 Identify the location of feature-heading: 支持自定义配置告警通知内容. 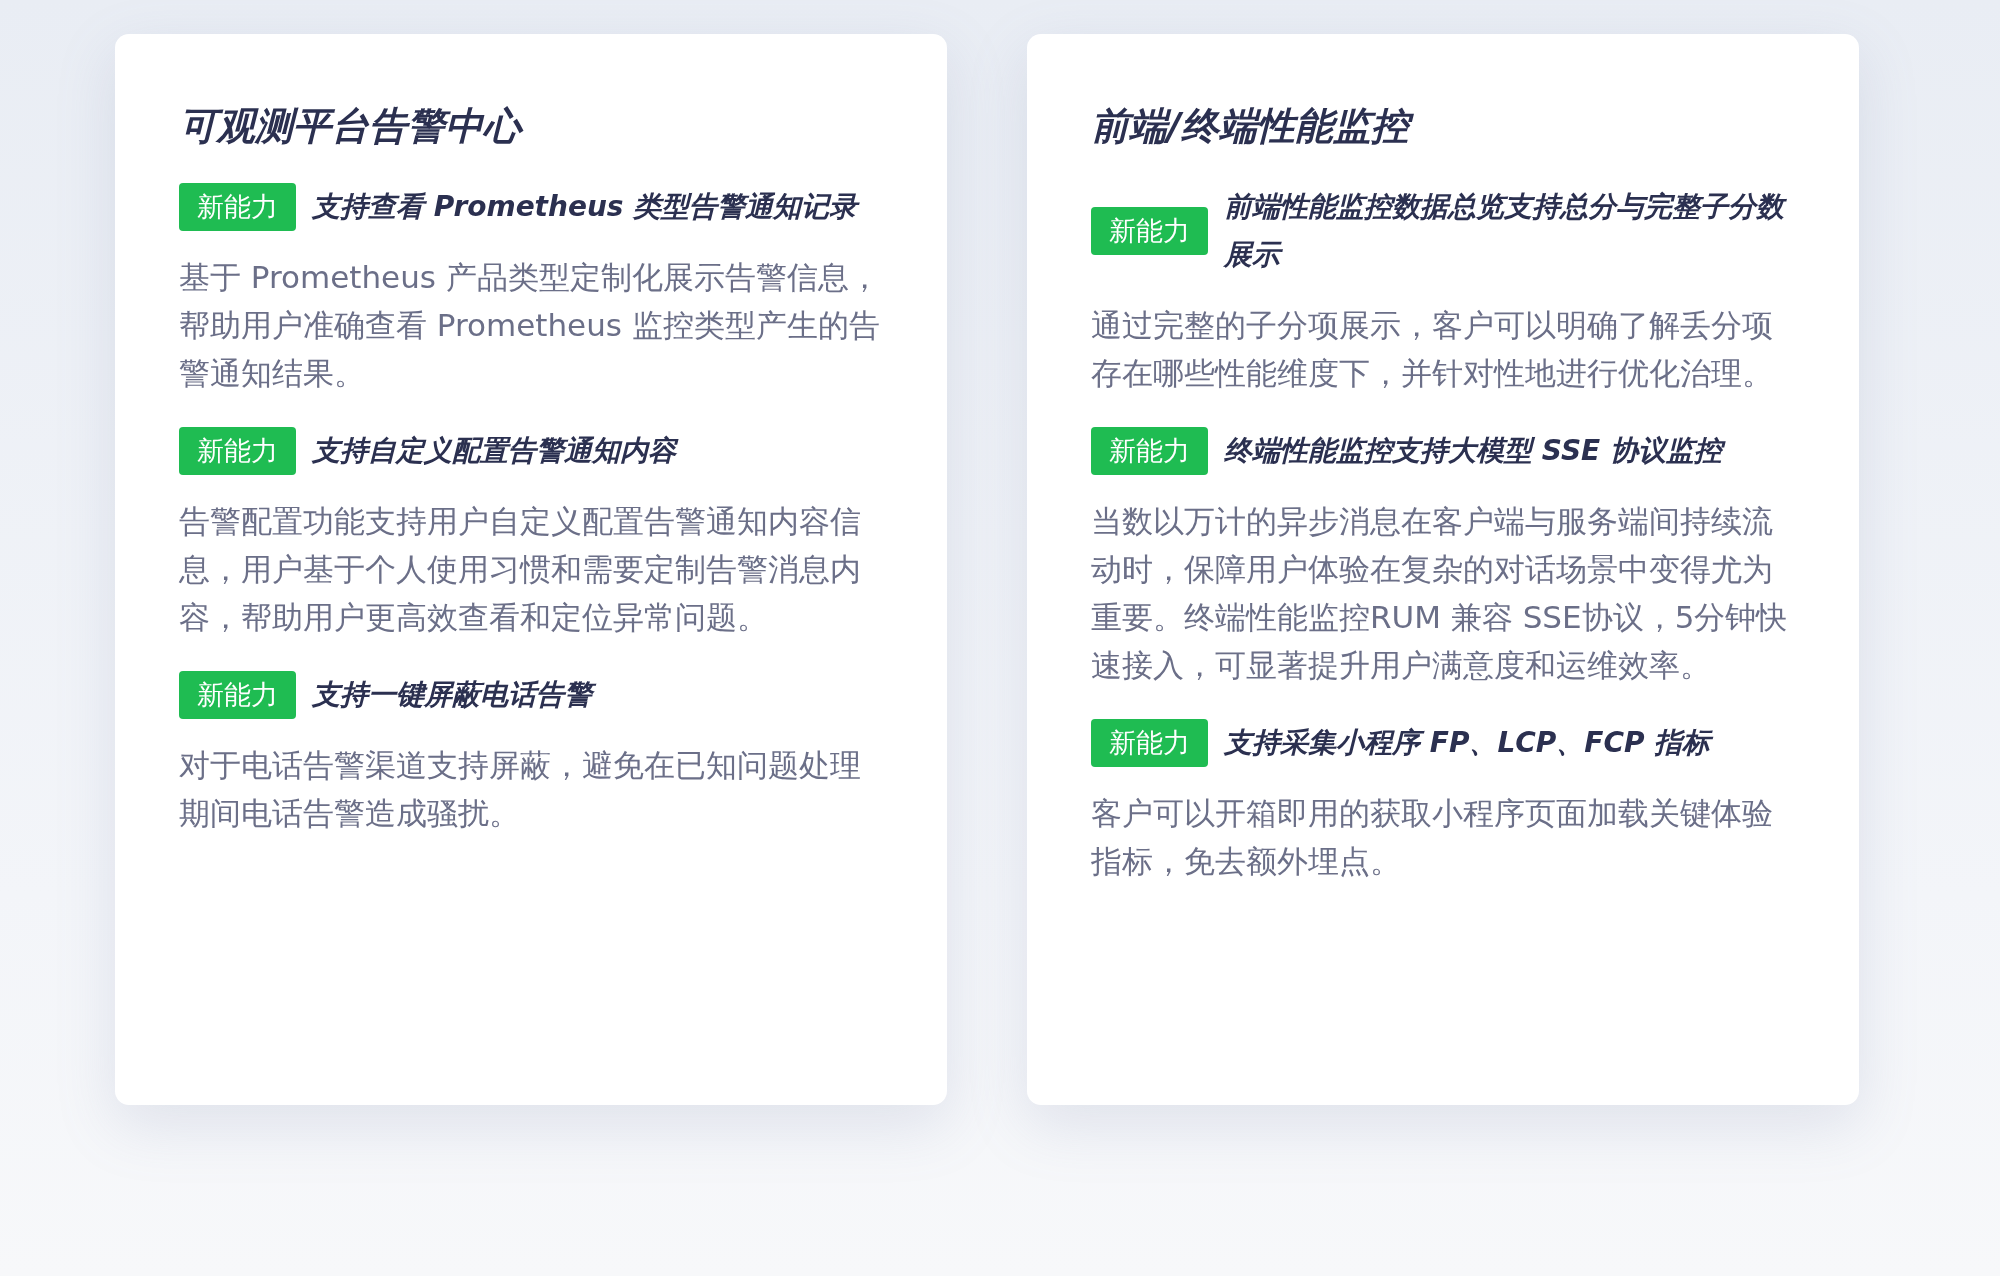
(498, 451).